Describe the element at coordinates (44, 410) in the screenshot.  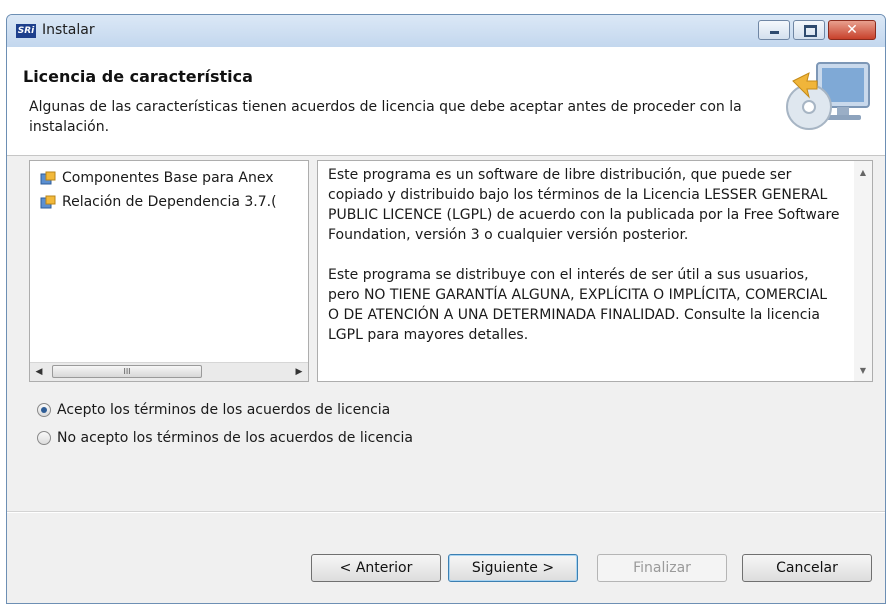
I see `accept-radio` at that location.